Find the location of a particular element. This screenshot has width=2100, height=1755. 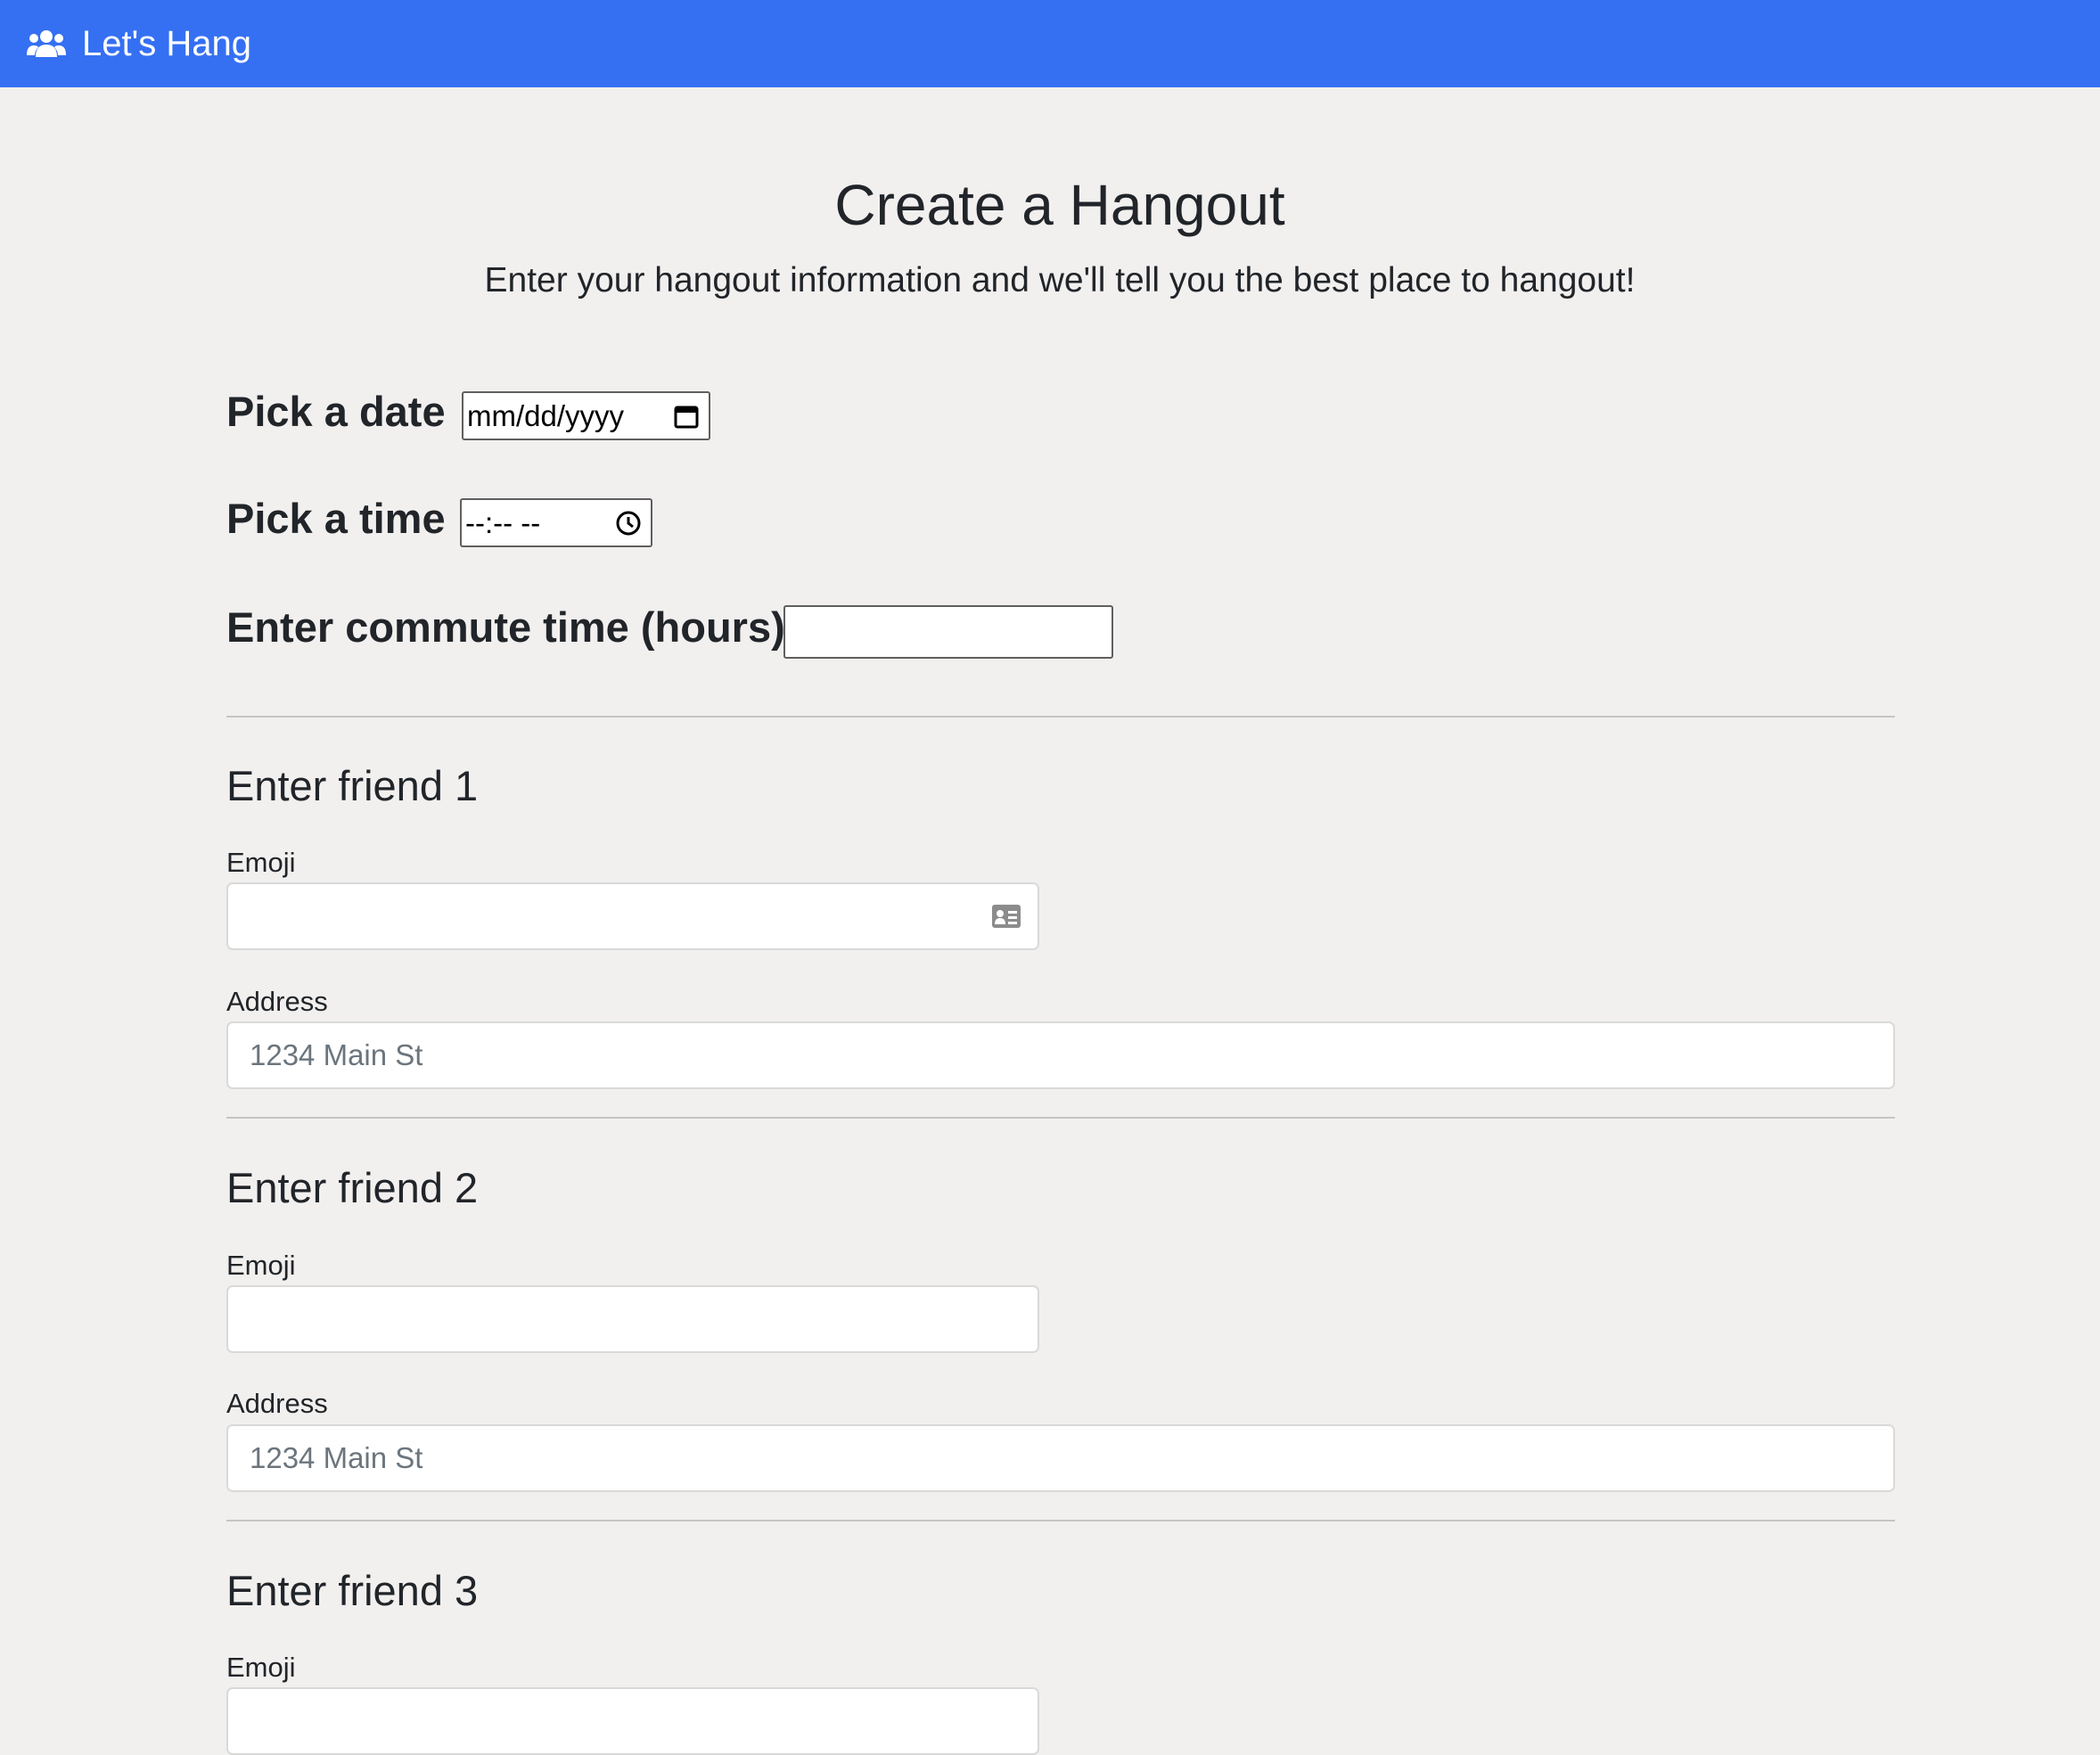

navbar: Let's Hang is located at coordinates (1050, 43).